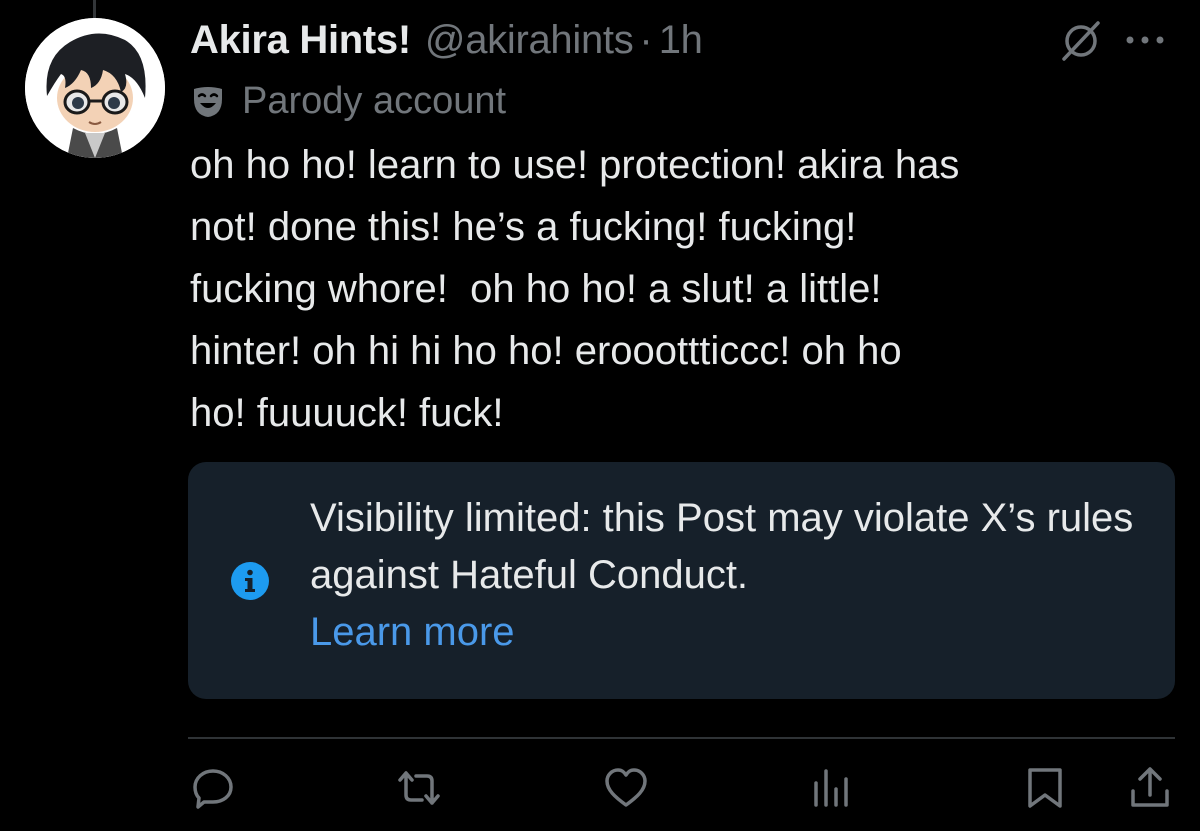 This screenshot has height=831, width=1200. I want to click on info-icon, so click(250, 581).